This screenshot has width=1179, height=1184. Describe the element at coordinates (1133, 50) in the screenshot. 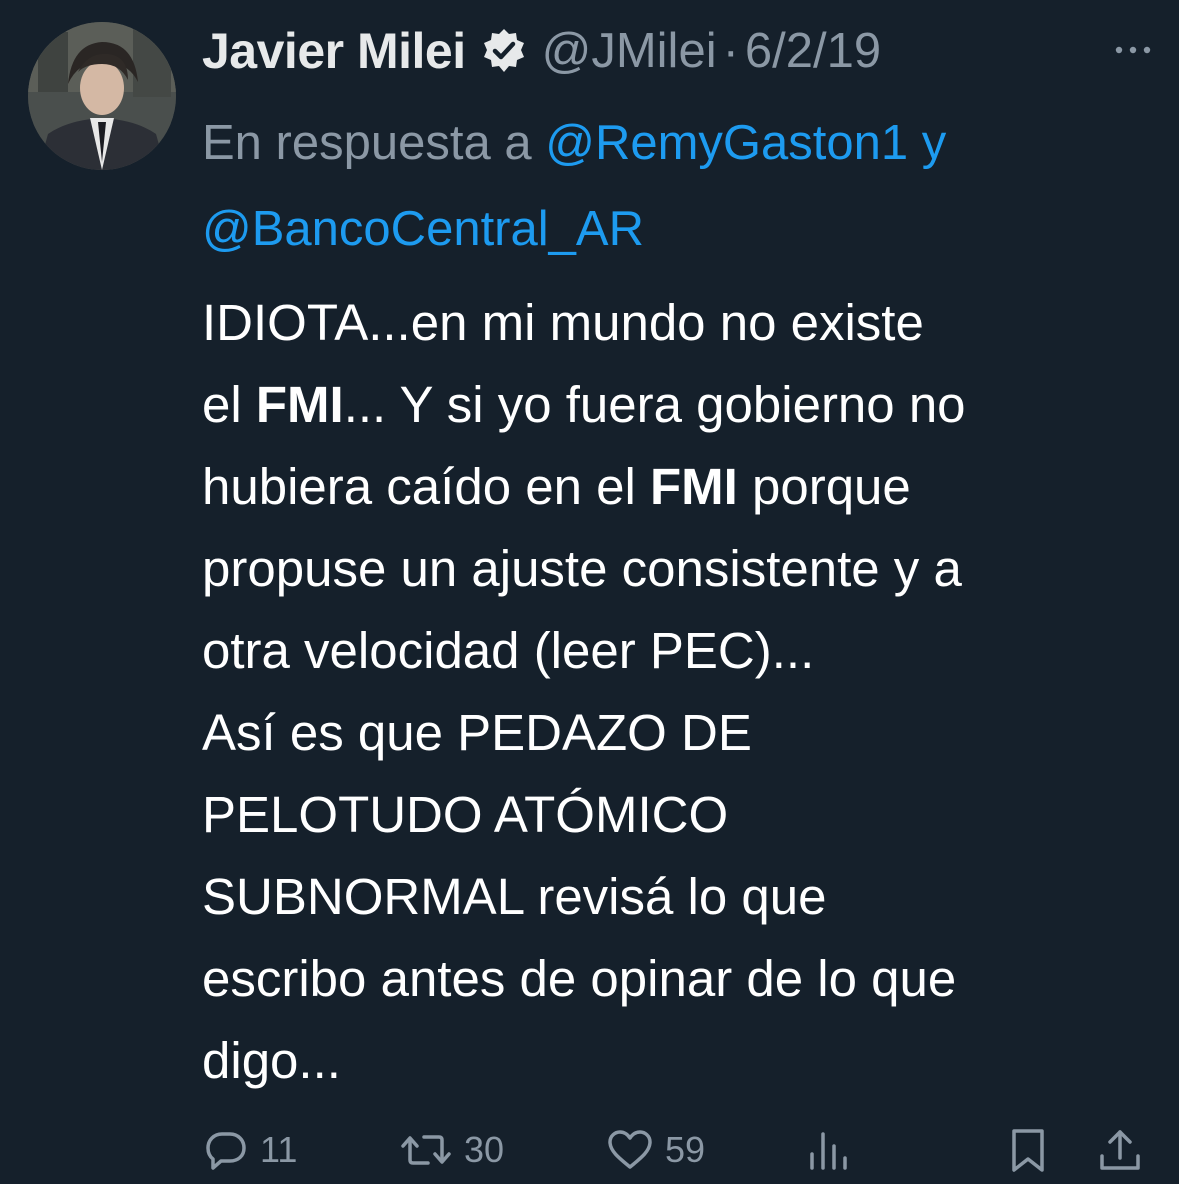

I see `more-dots-icon` at that location.